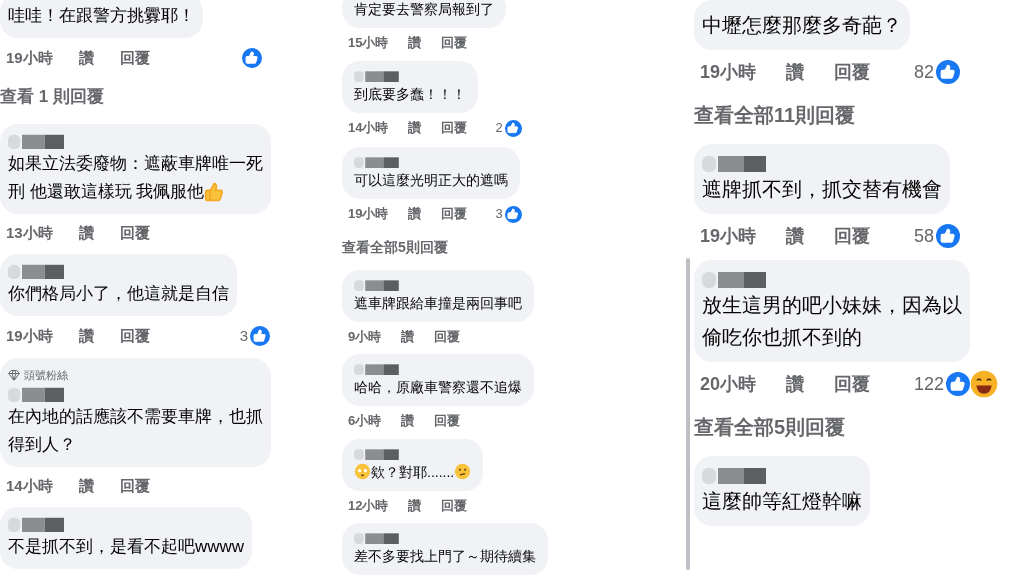  What do you see at coordinates (106, 191) in the screenshot?
I see `comment-text: 刑 他還敢這樣玩 我佩服他` at bounding box center [106, 191].